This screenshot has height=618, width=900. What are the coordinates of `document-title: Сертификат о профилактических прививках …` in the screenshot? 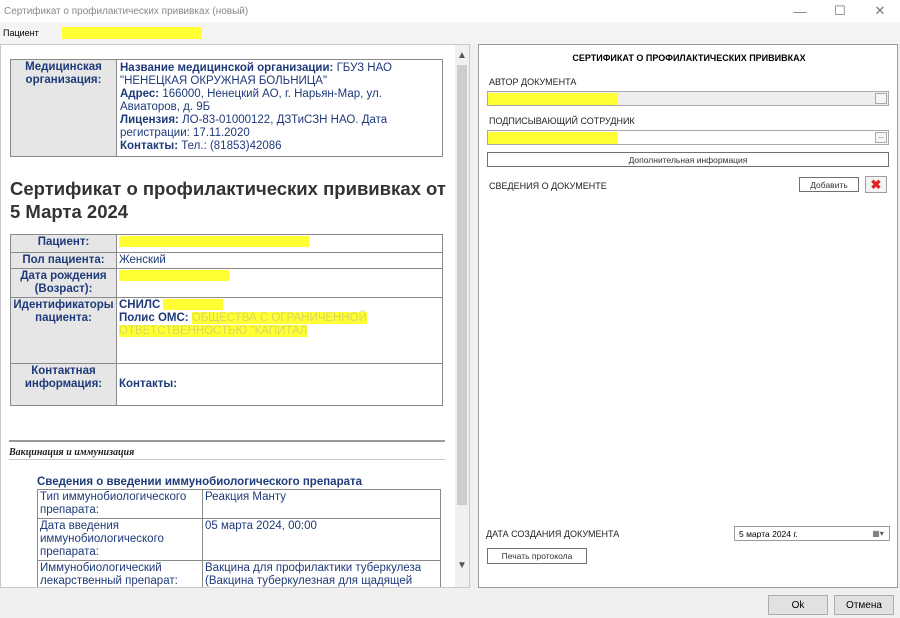 It's located at (228, 200).